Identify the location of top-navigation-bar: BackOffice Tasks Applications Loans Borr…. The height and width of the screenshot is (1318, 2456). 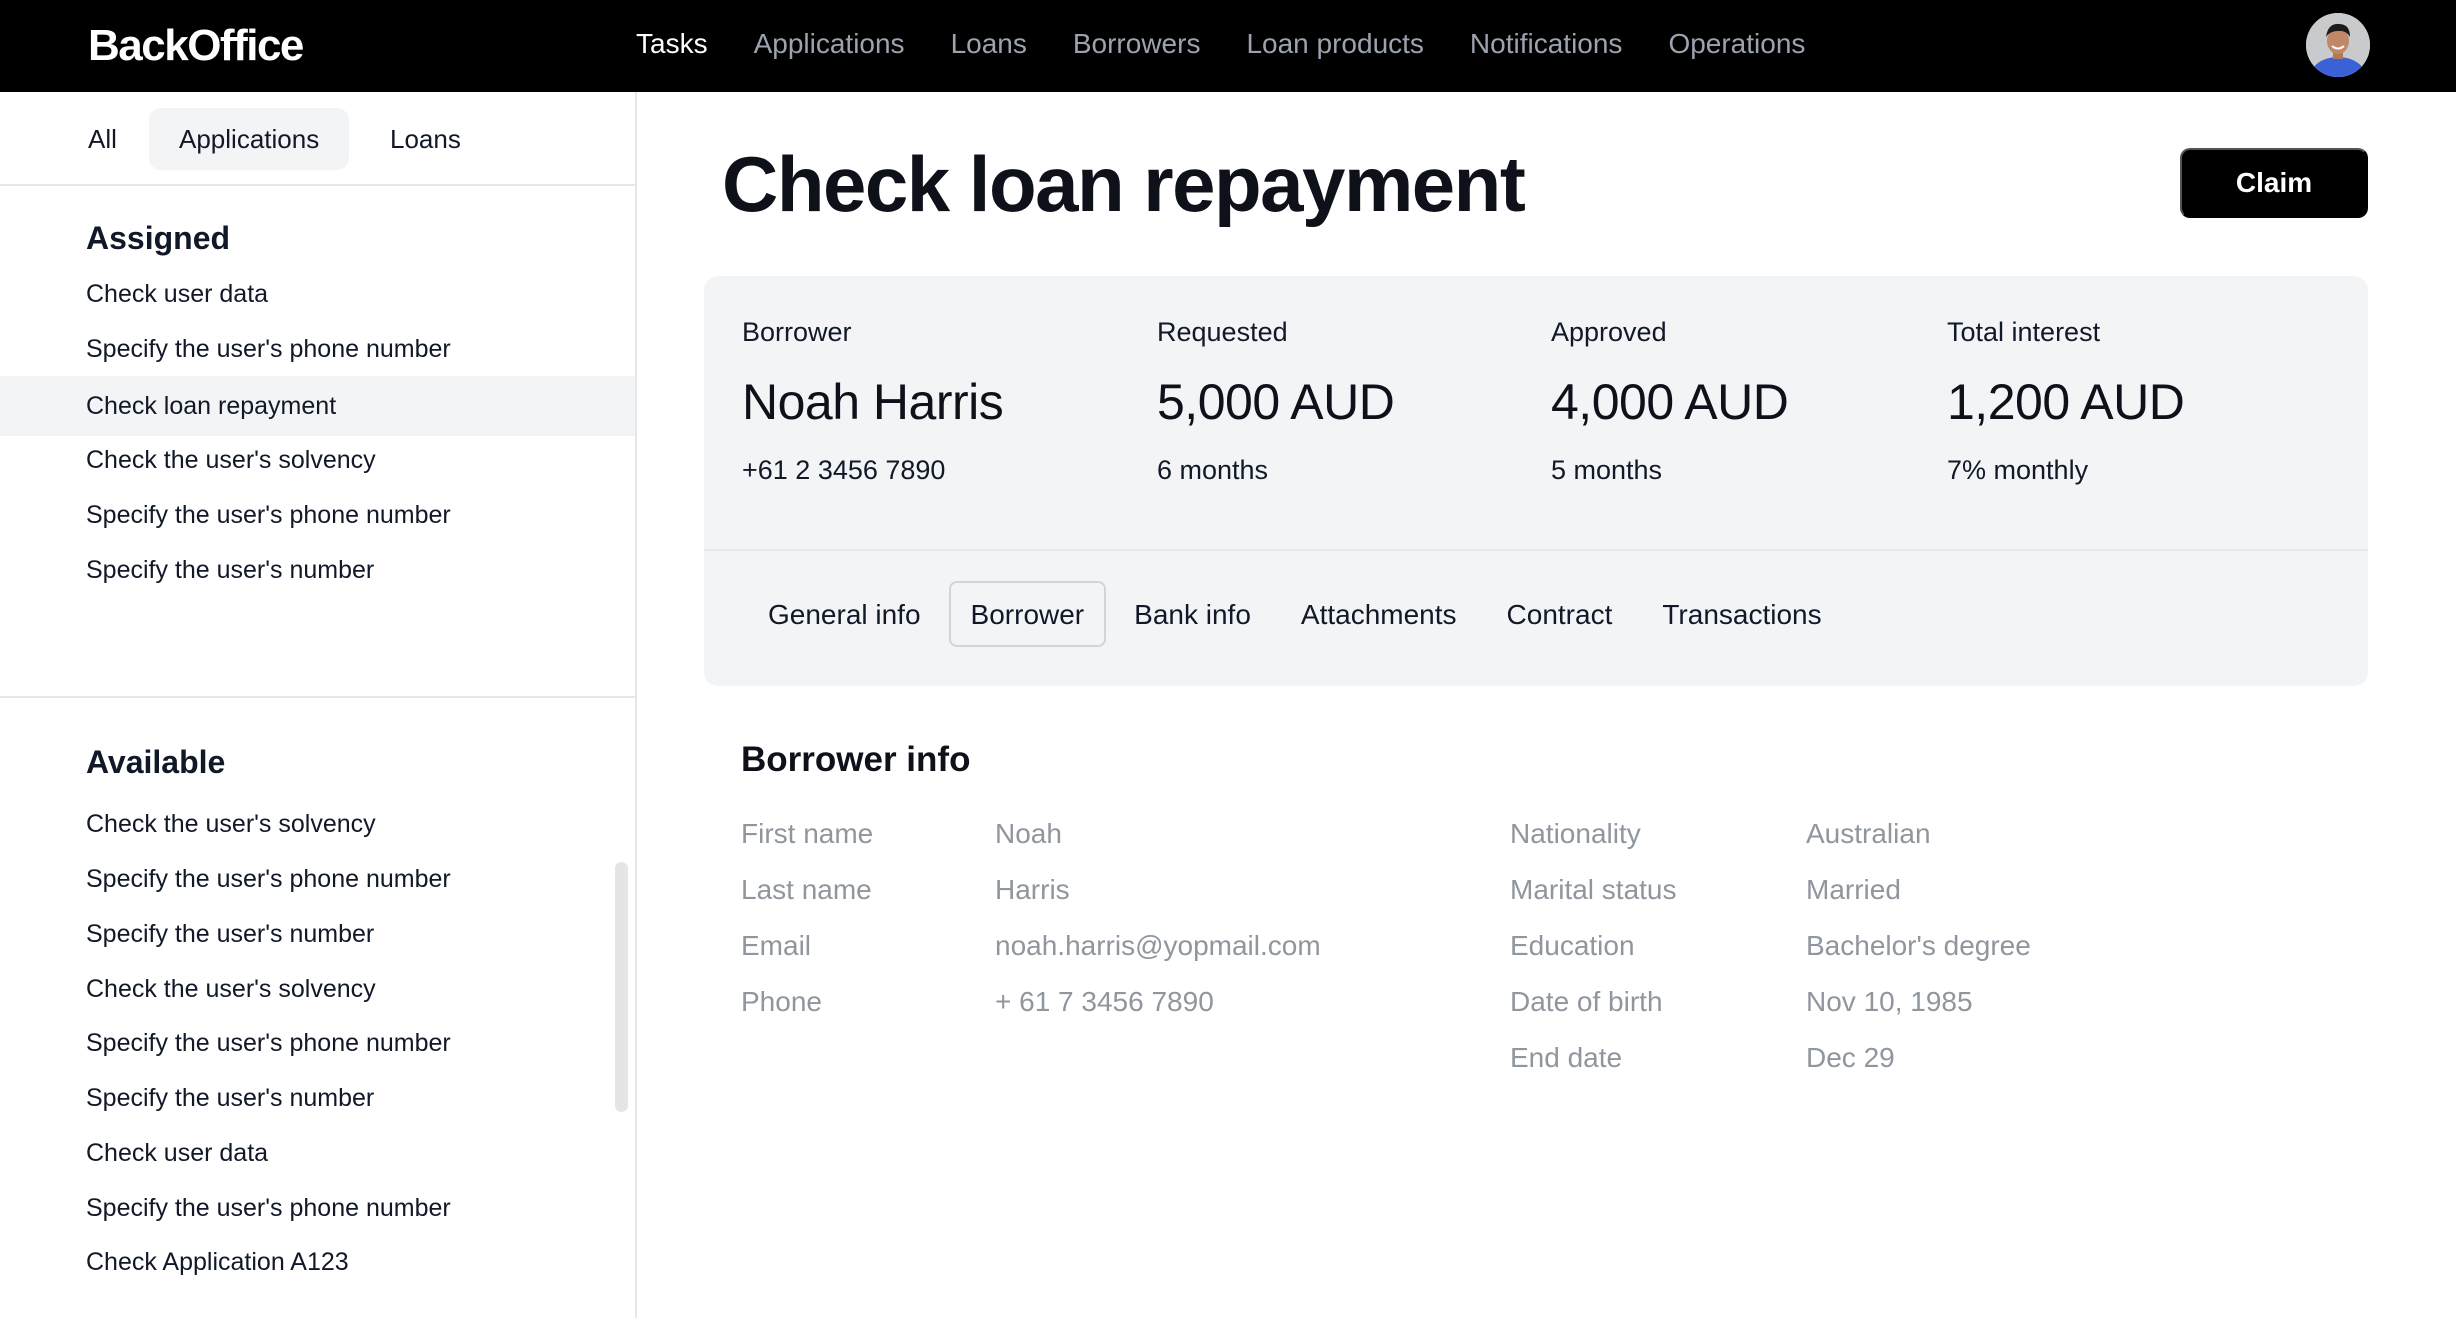
(1228, 46).